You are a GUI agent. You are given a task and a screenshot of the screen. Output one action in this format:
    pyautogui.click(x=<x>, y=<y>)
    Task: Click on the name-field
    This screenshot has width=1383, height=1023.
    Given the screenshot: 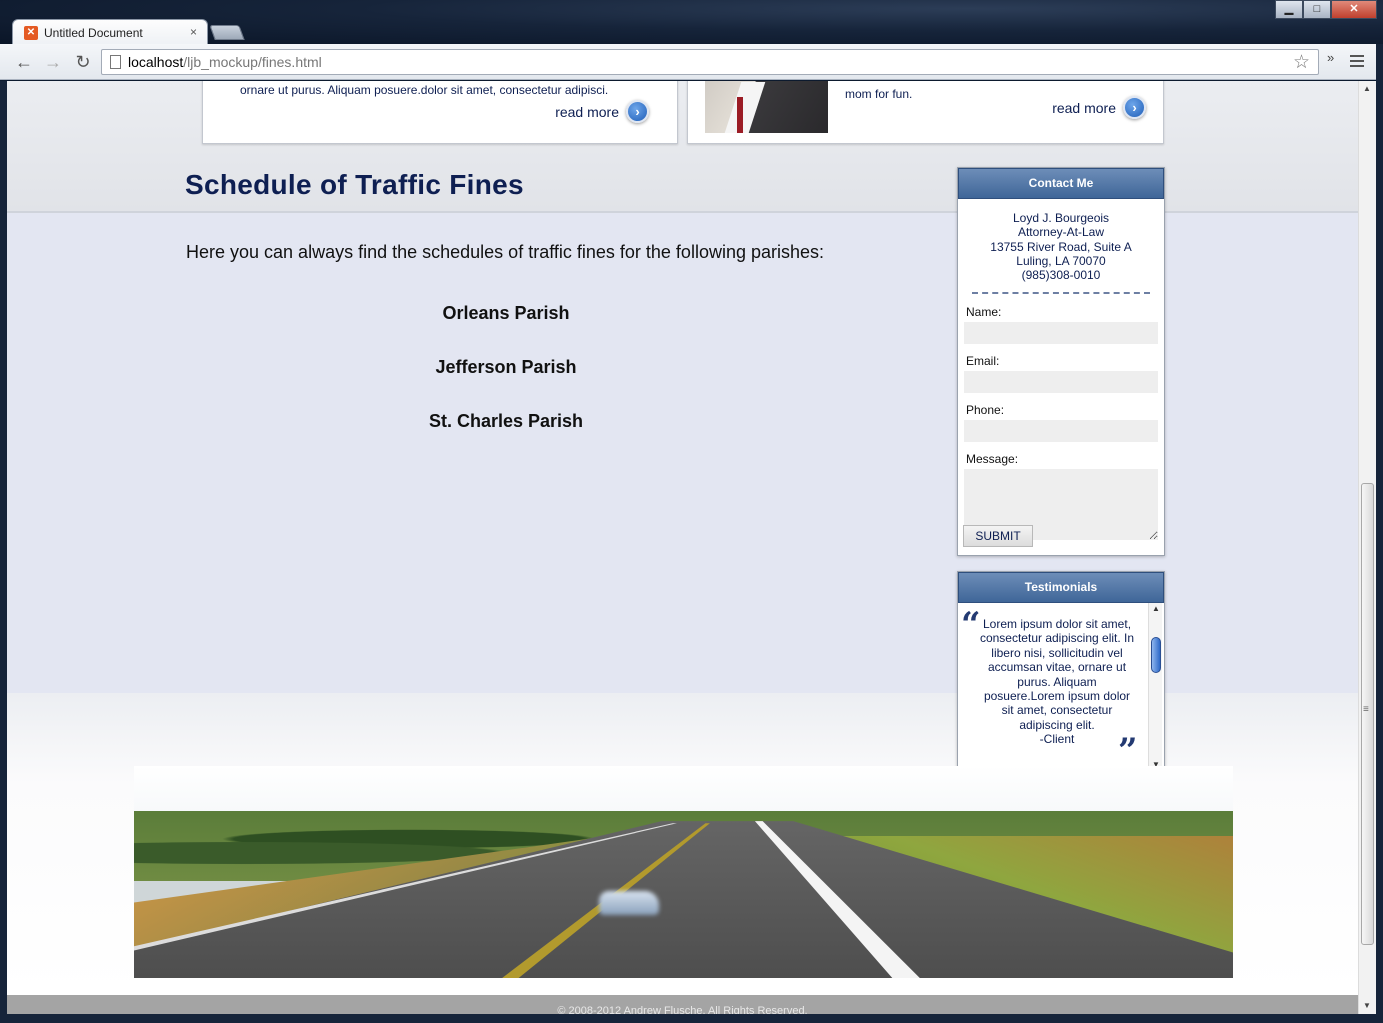 What is the action you would take?
    pyautogui.click(x=1061, y=333)
    